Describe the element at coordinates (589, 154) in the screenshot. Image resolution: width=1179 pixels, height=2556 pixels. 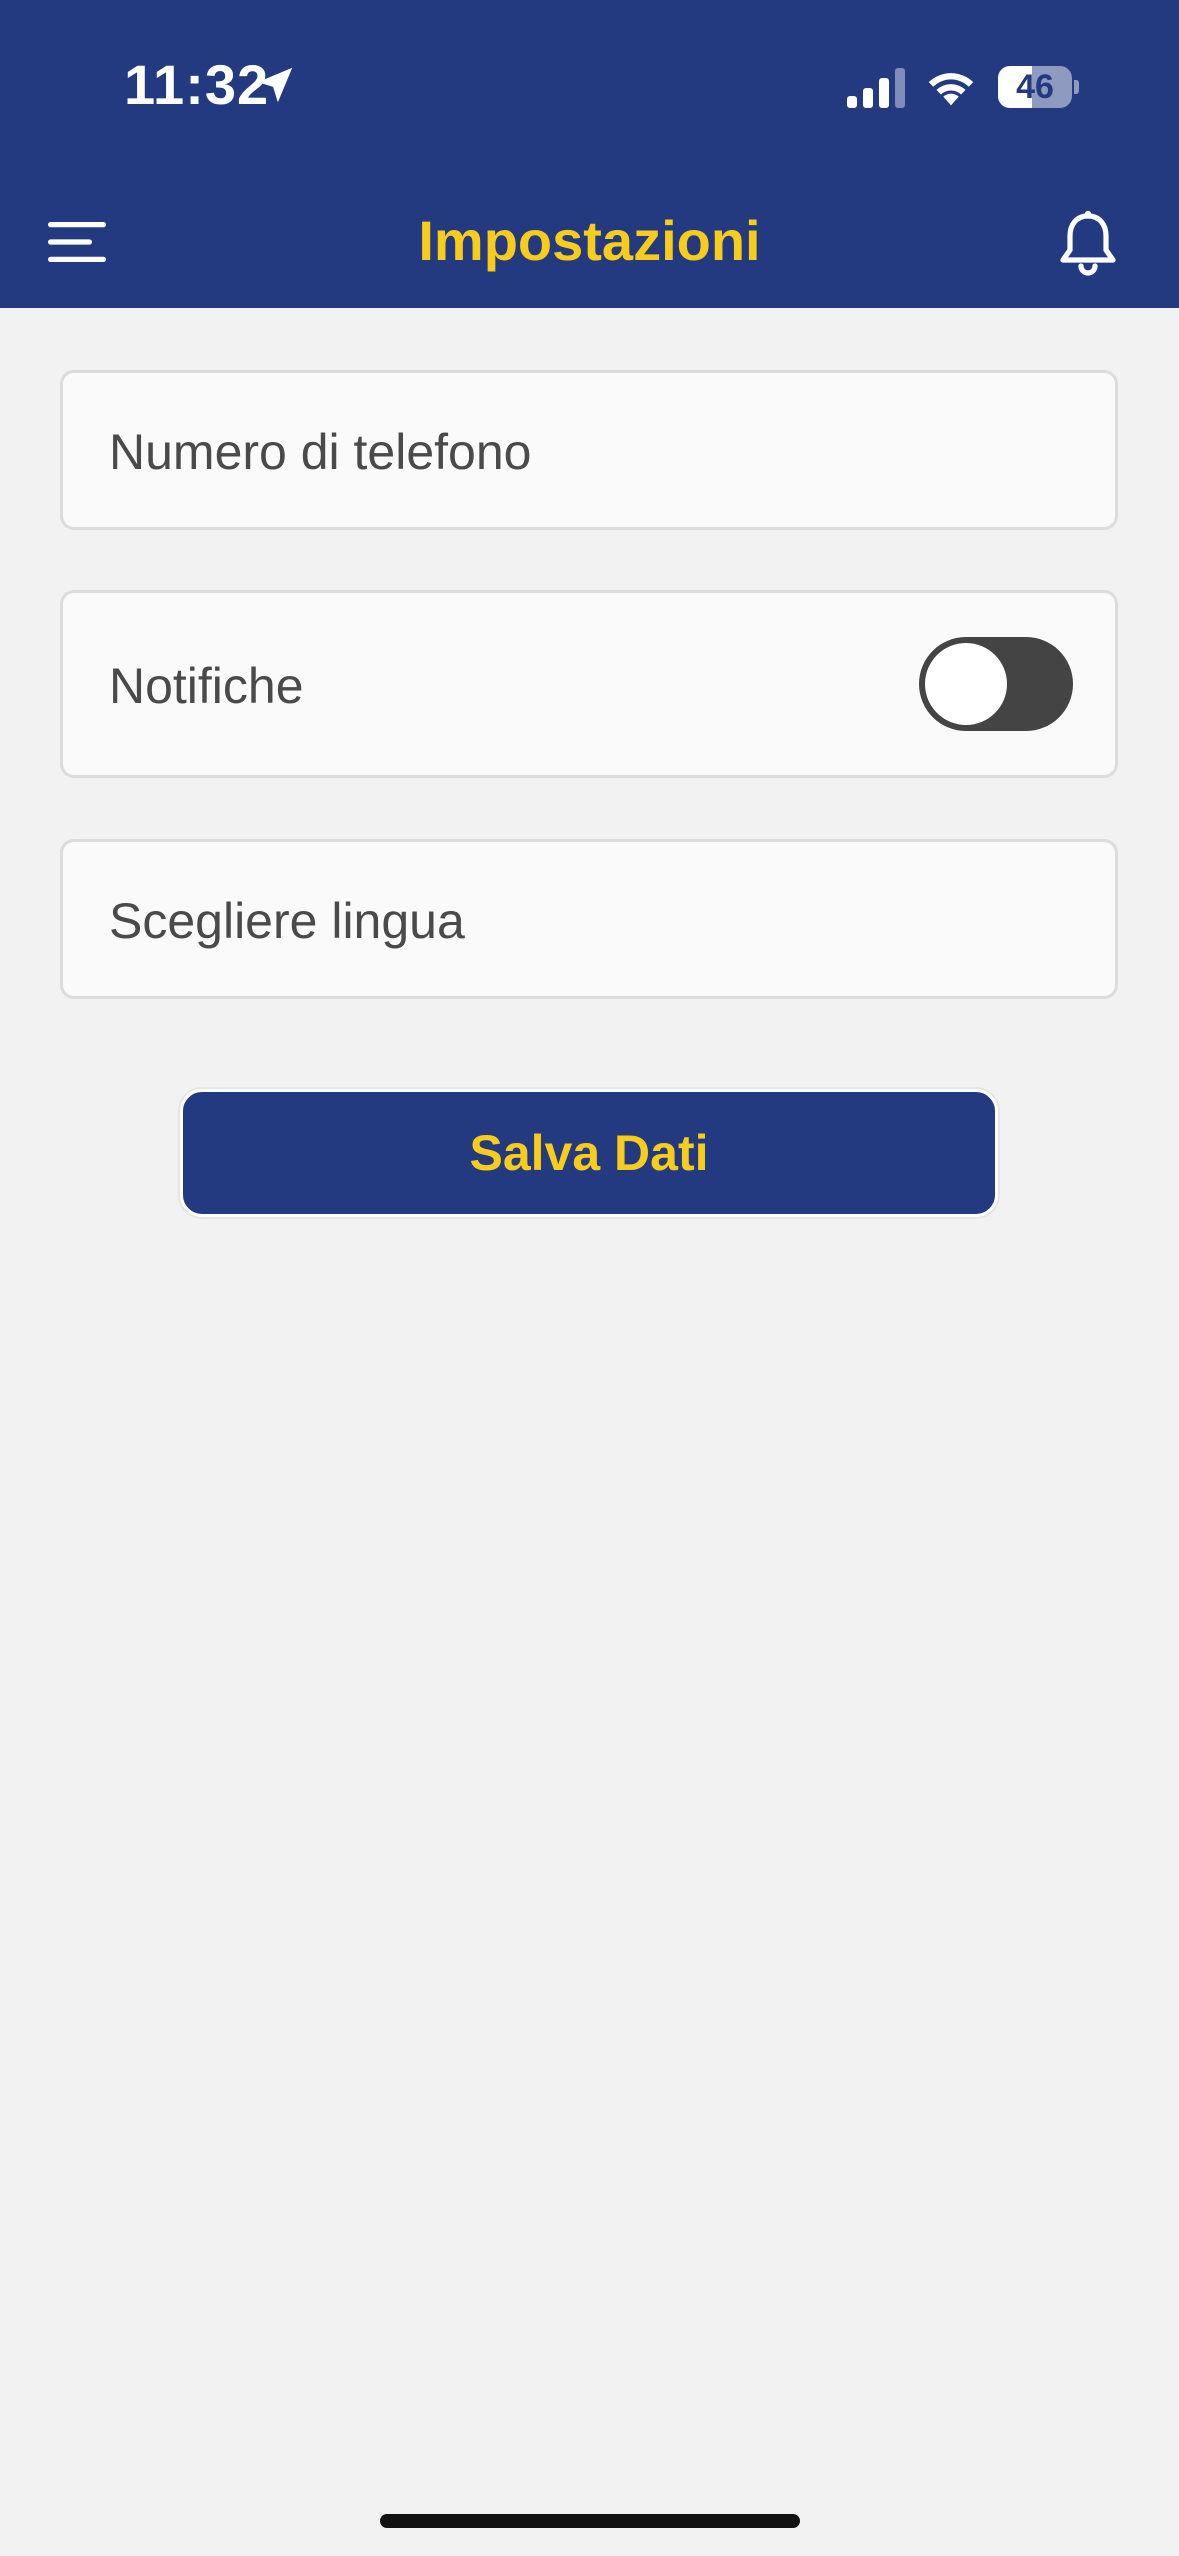
I see `app-header: 11:32 46 Impostazioni` at that location.